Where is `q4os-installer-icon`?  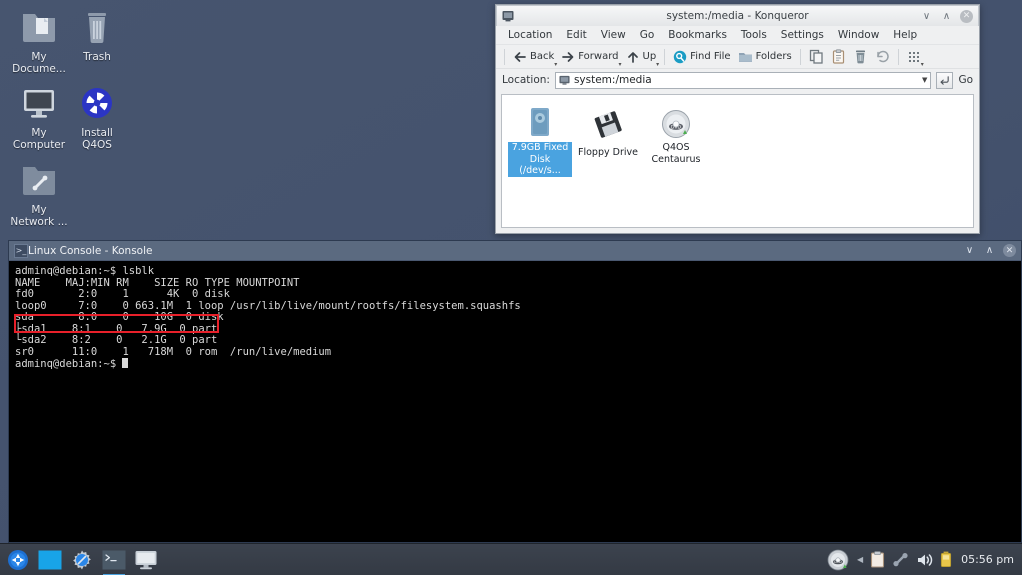
q4os-installer-icon is located at coordinates (97, 104).